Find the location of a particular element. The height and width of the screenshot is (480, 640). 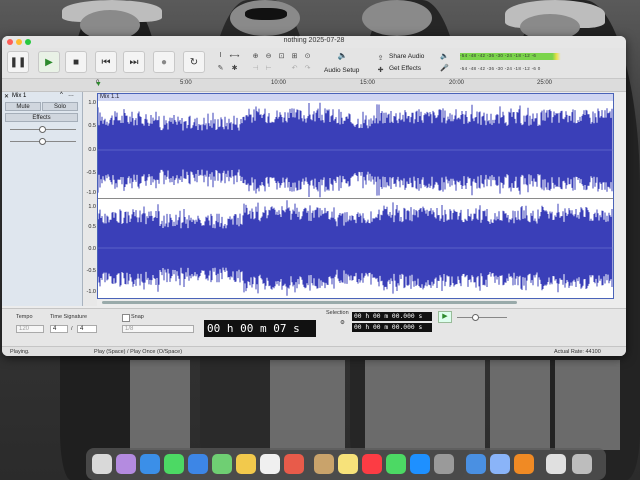

selection-settings-icon: ⚙ is located at coordinates (342, 323).